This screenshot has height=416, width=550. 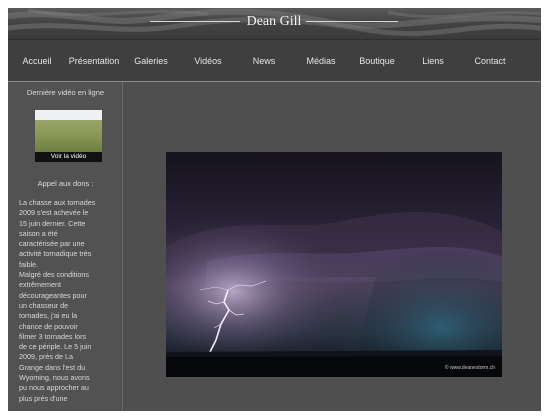 I want to click on donation-text-line: Malgré des conditions, so click(x=54, y=275).